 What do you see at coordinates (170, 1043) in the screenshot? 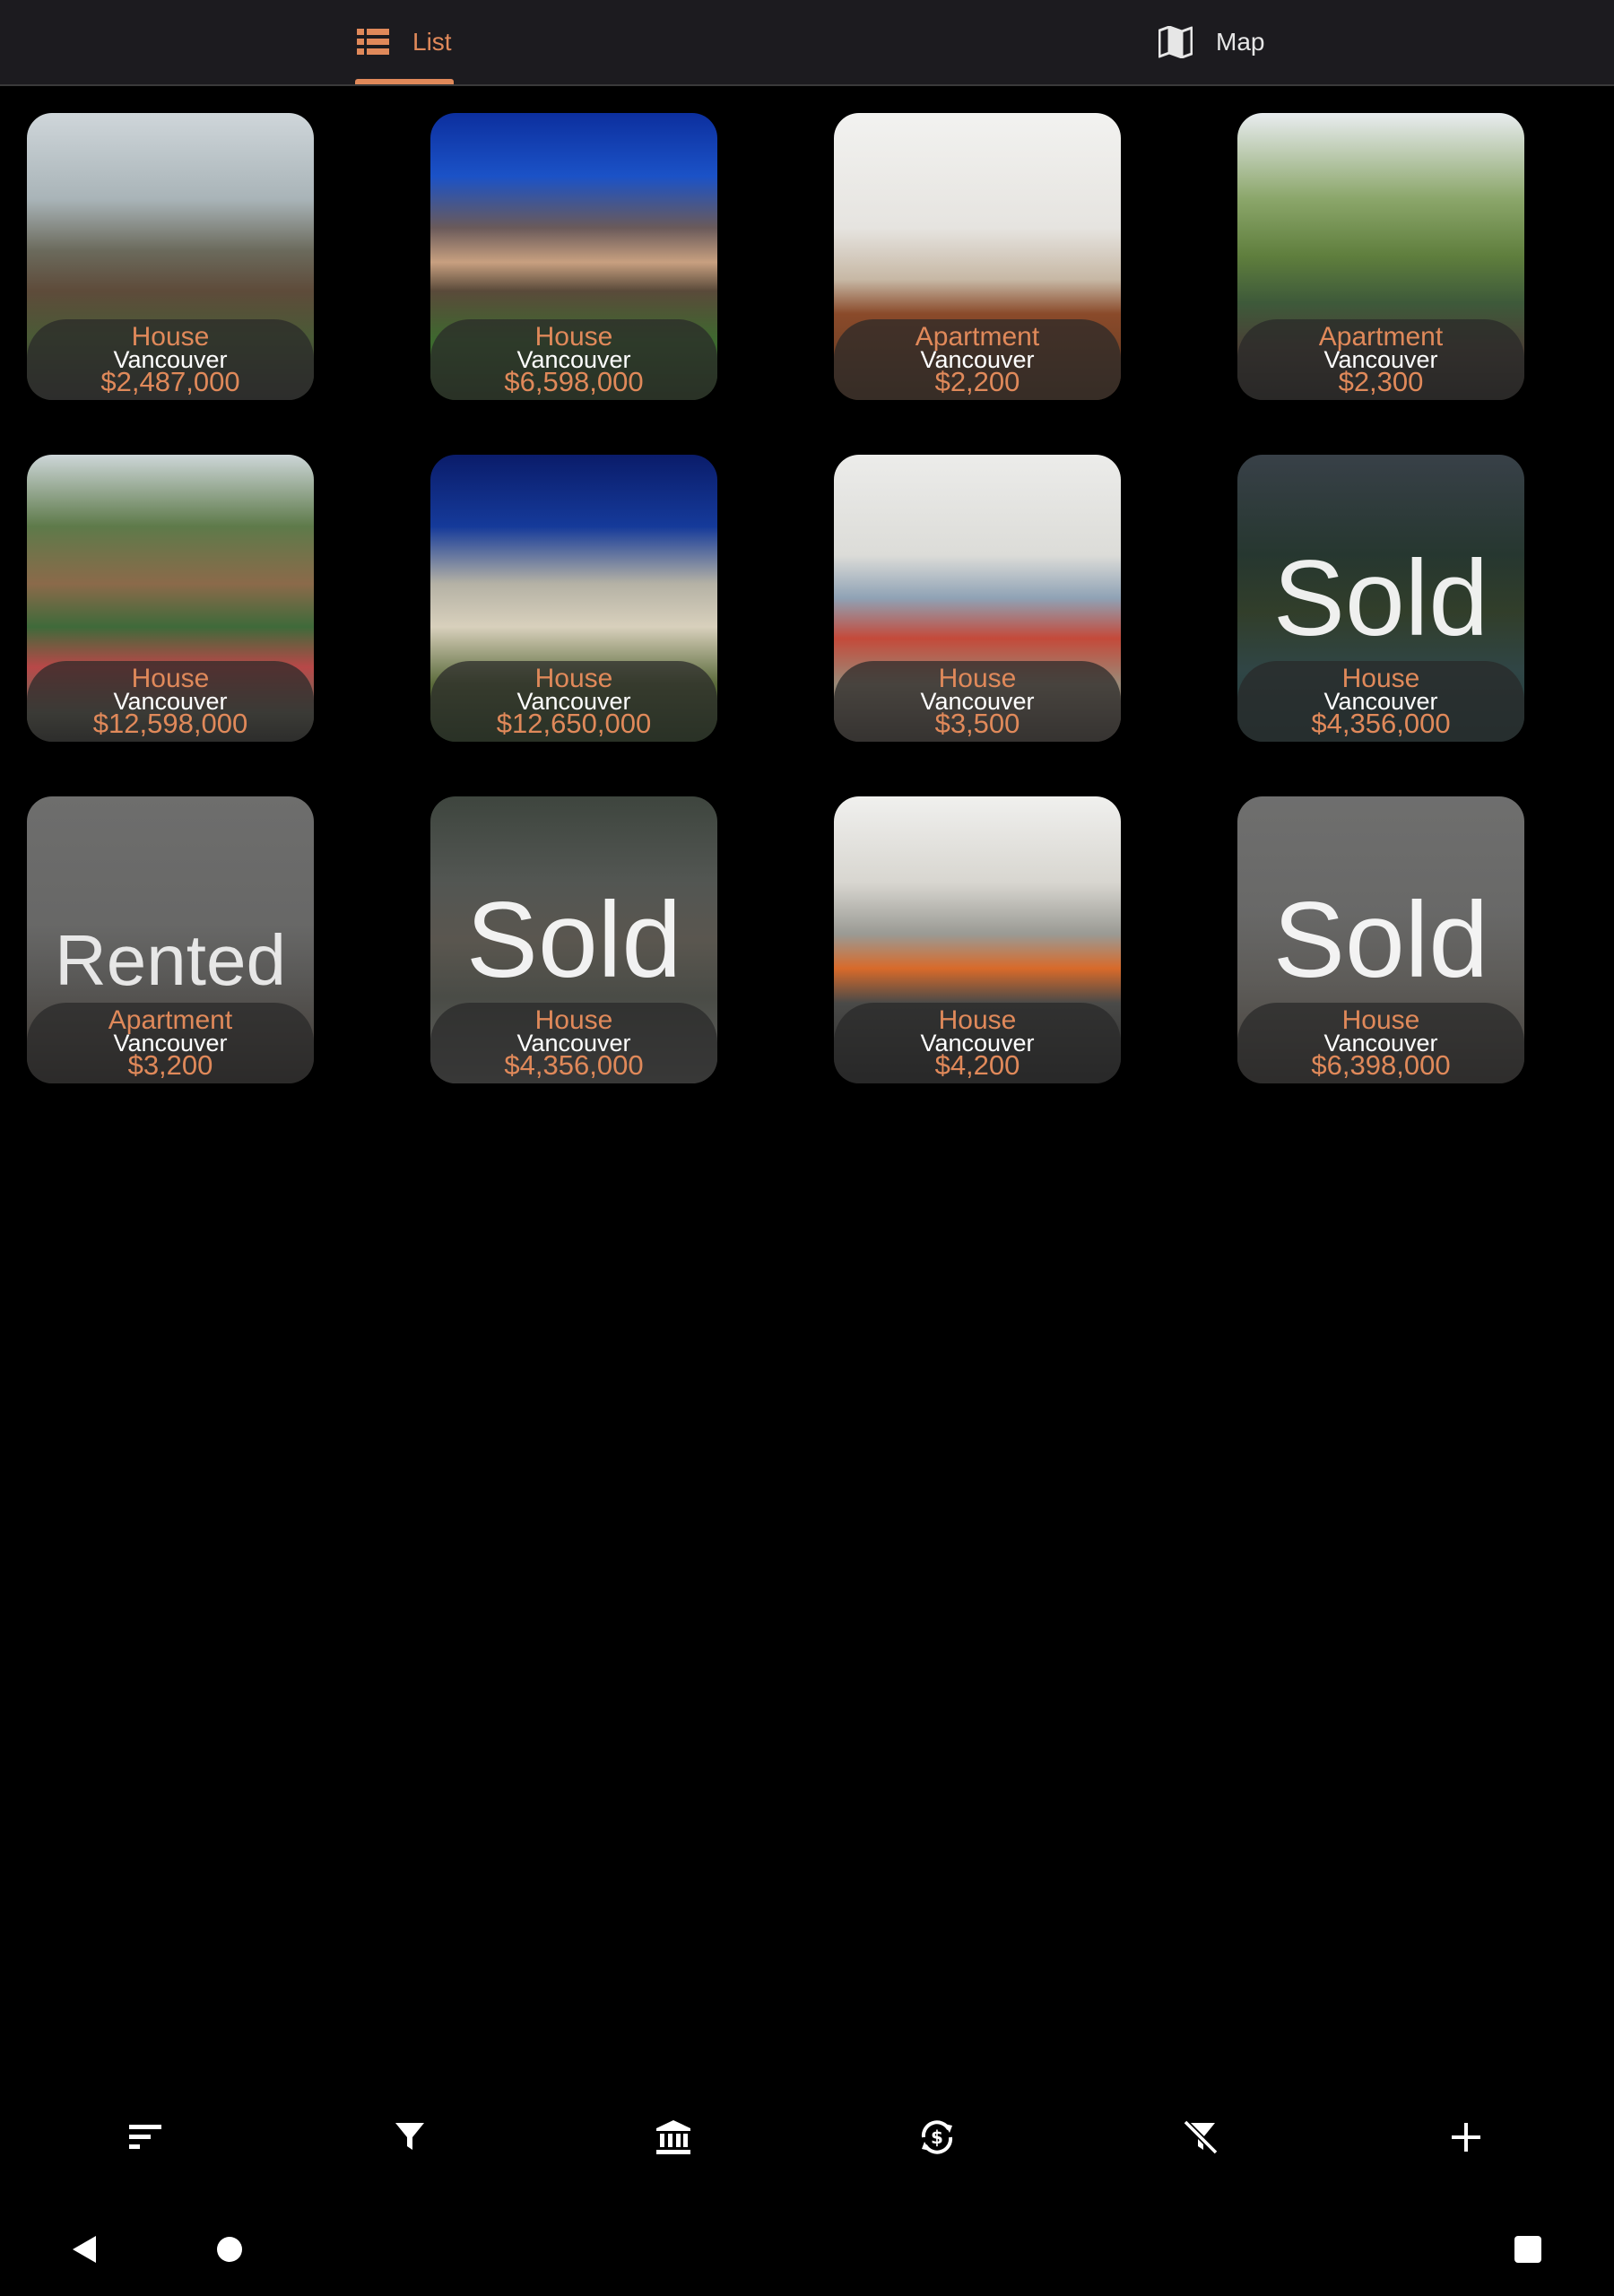
I see `listing-info: Apartment Vancouver $3,200` at bounding box center [170, 1043].